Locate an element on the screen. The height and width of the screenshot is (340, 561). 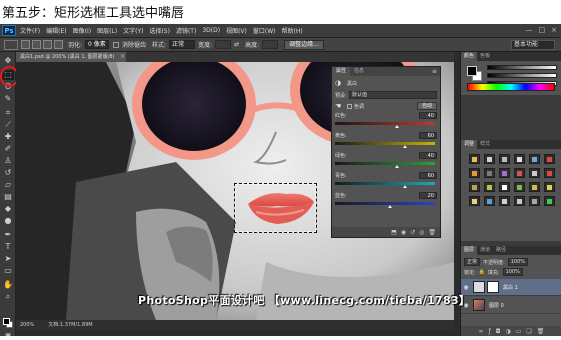
tab-properties: 属性 is located at coordinates (341, 71).